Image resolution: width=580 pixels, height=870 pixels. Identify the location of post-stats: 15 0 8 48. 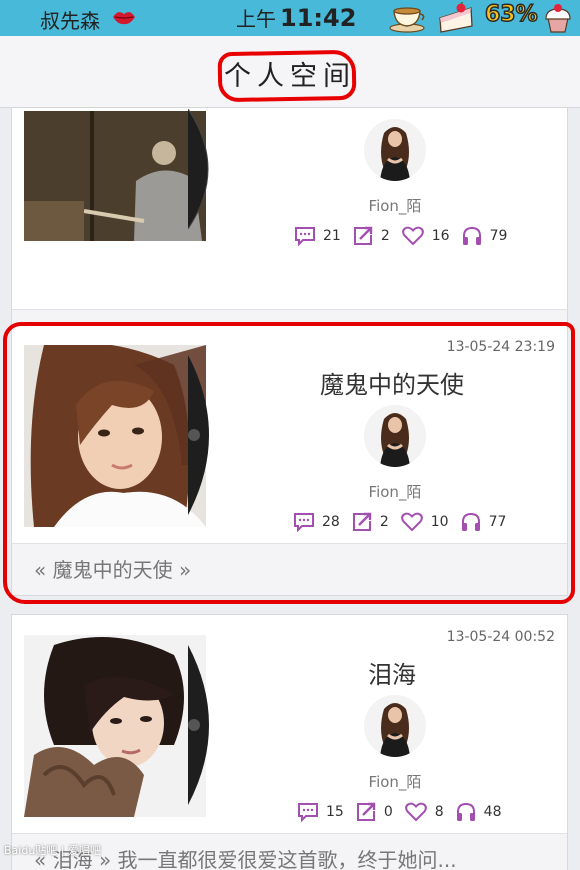
(406, 812).